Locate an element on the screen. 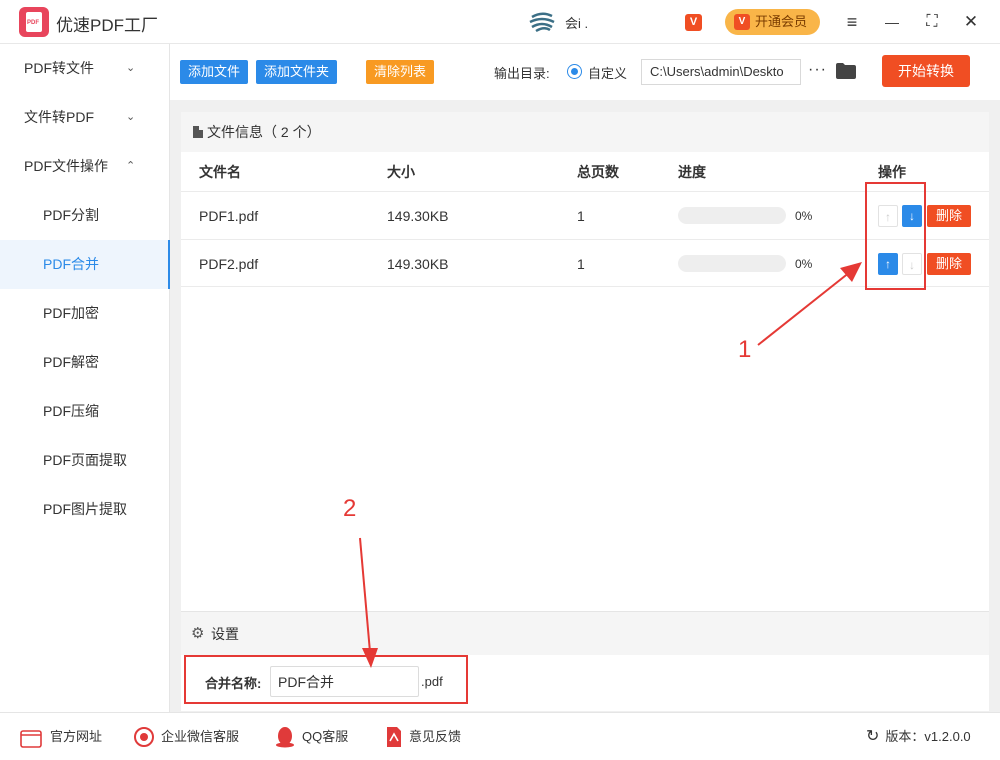 This screenshot has height=760, width=1000. app-logo-icon: PDF is located at coordinates (34, 22).